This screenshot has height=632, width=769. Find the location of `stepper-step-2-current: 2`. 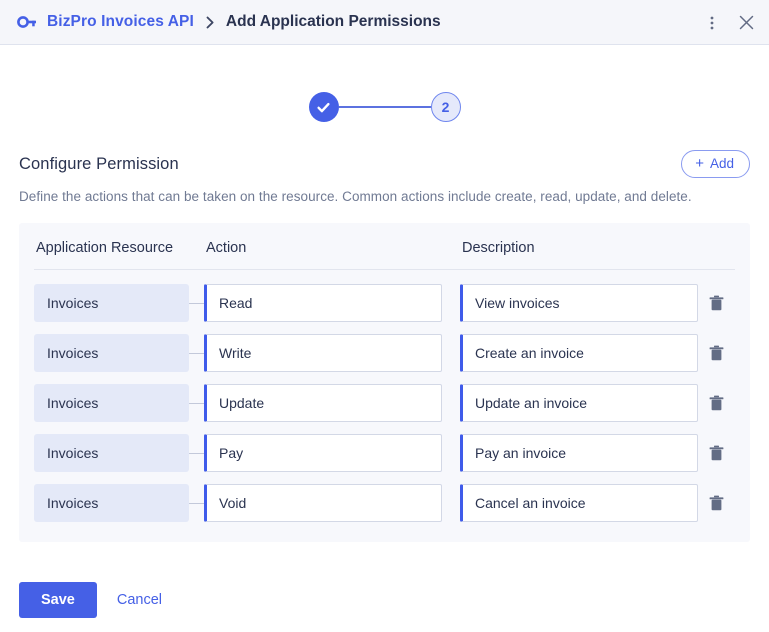

stepper-step-2-current: 2 is located at coordinates (445, 107).